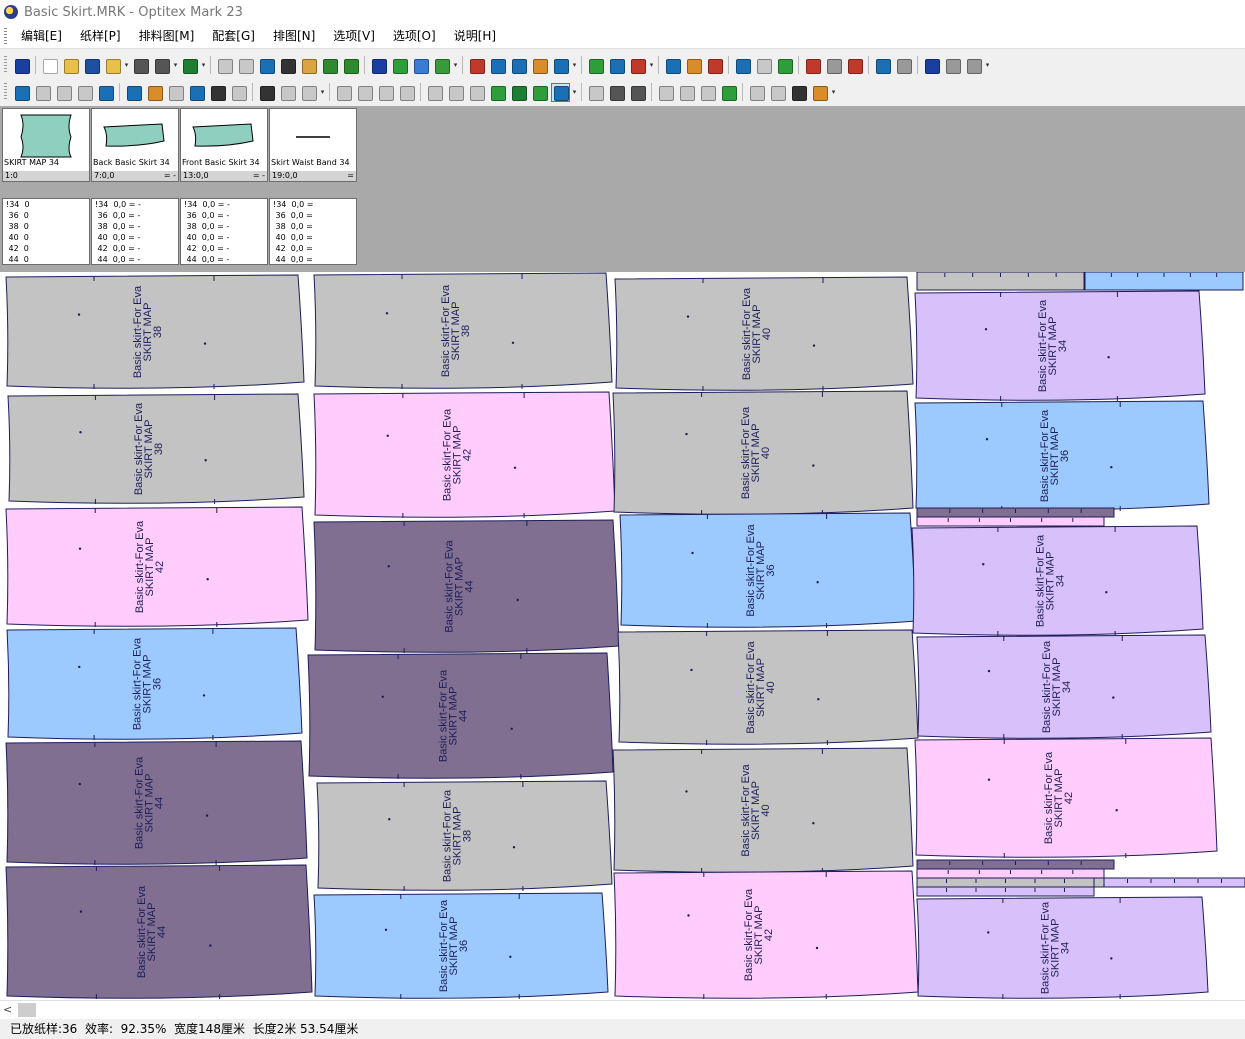 This screenshot has width=1245, height=1039. What do you see at coordinates (812, 65) in the screenshot?
I see `fabric-button` at bounding box center [812, 65].